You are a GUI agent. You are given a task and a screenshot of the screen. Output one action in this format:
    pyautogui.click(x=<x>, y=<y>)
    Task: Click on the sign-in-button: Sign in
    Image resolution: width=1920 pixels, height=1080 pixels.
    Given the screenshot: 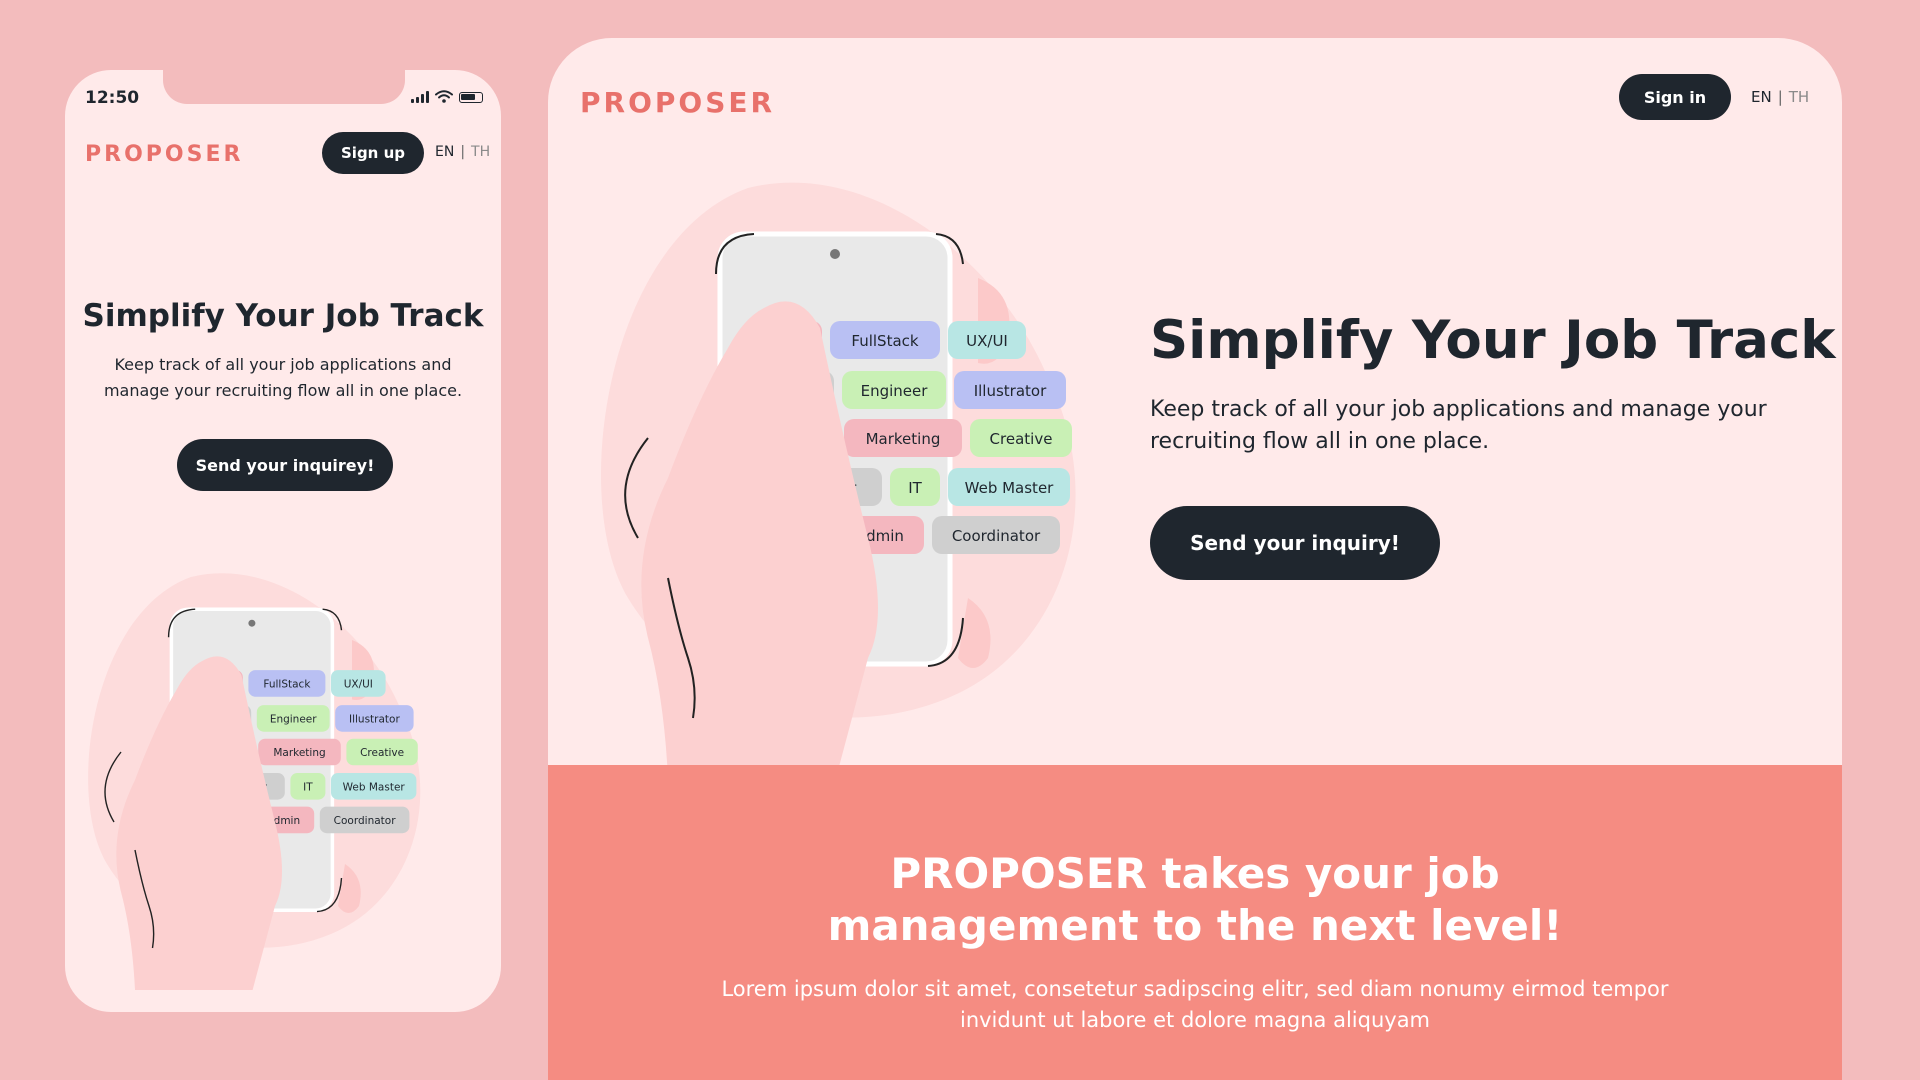 What is the action you would take?
    pyautogui.click(x=1675, y=97)
    